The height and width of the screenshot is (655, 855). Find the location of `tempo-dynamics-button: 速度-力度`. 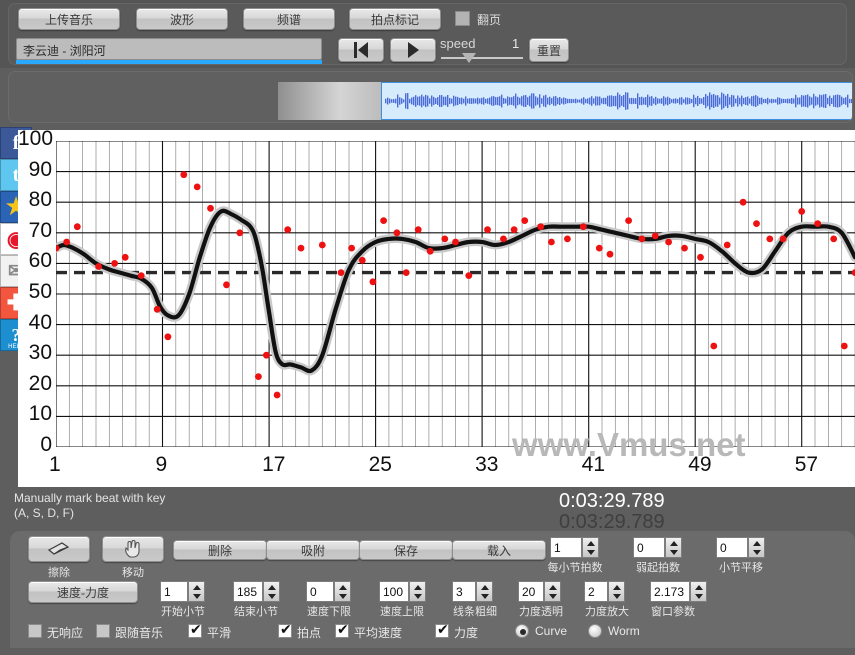

tempo-dynamics-button: 速度-力度 is located at coordinates (83, 592).